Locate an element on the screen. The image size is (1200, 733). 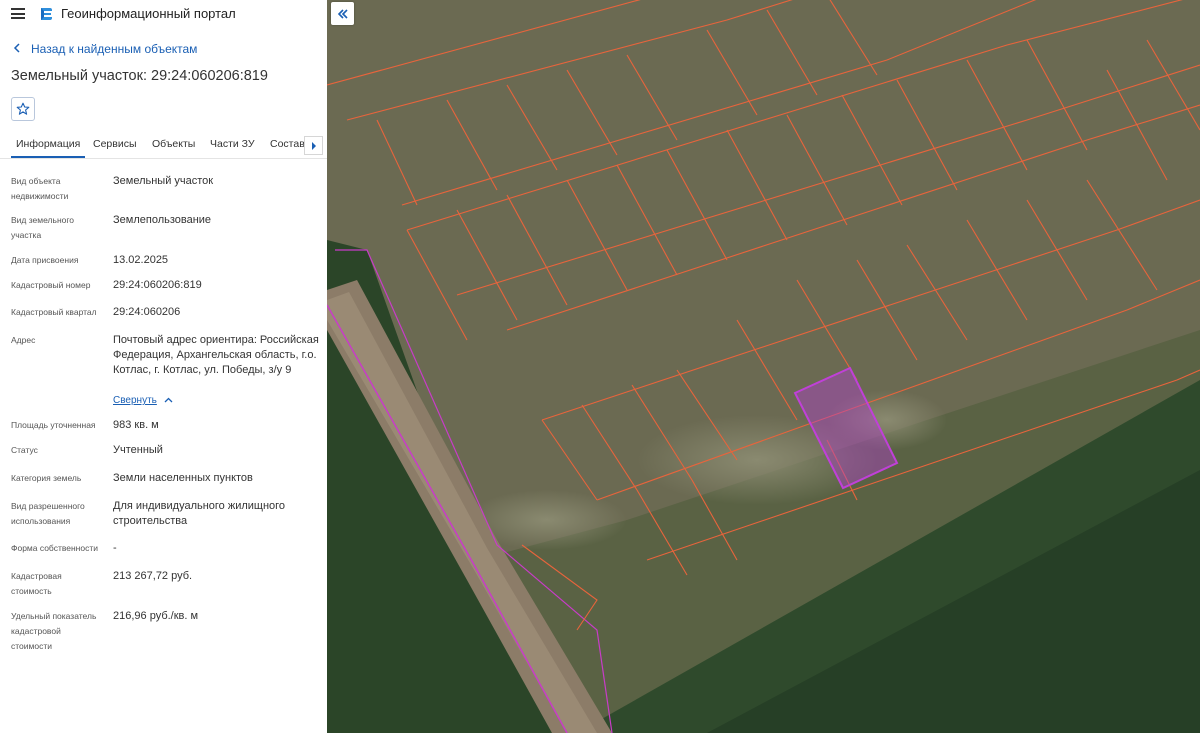
portal-logo-icon is located at coordinates (46, 14).